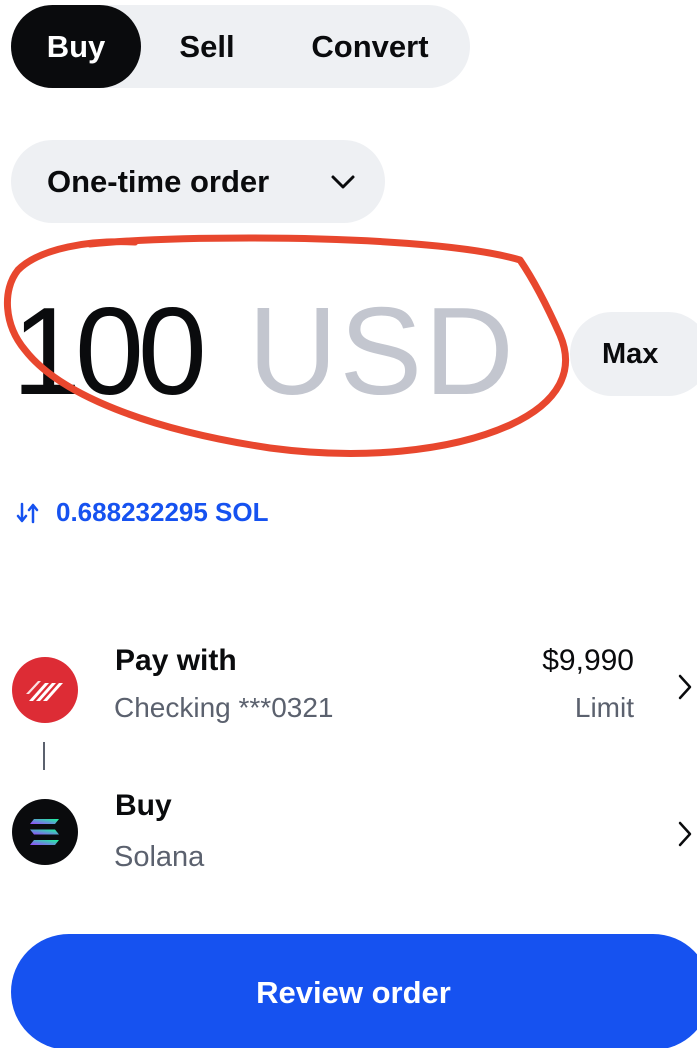 The image size is (697, 1048). I want to click on converted-amount-text: 0.688232295 SOL, so click(162, 512).